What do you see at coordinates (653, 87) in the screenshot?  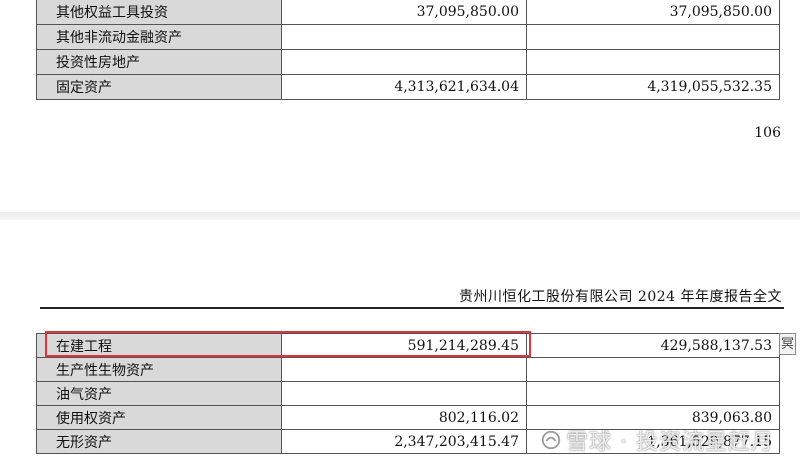 I see `previous-period-value: 4,319,055,532.35` at bounding box center [653, 87].